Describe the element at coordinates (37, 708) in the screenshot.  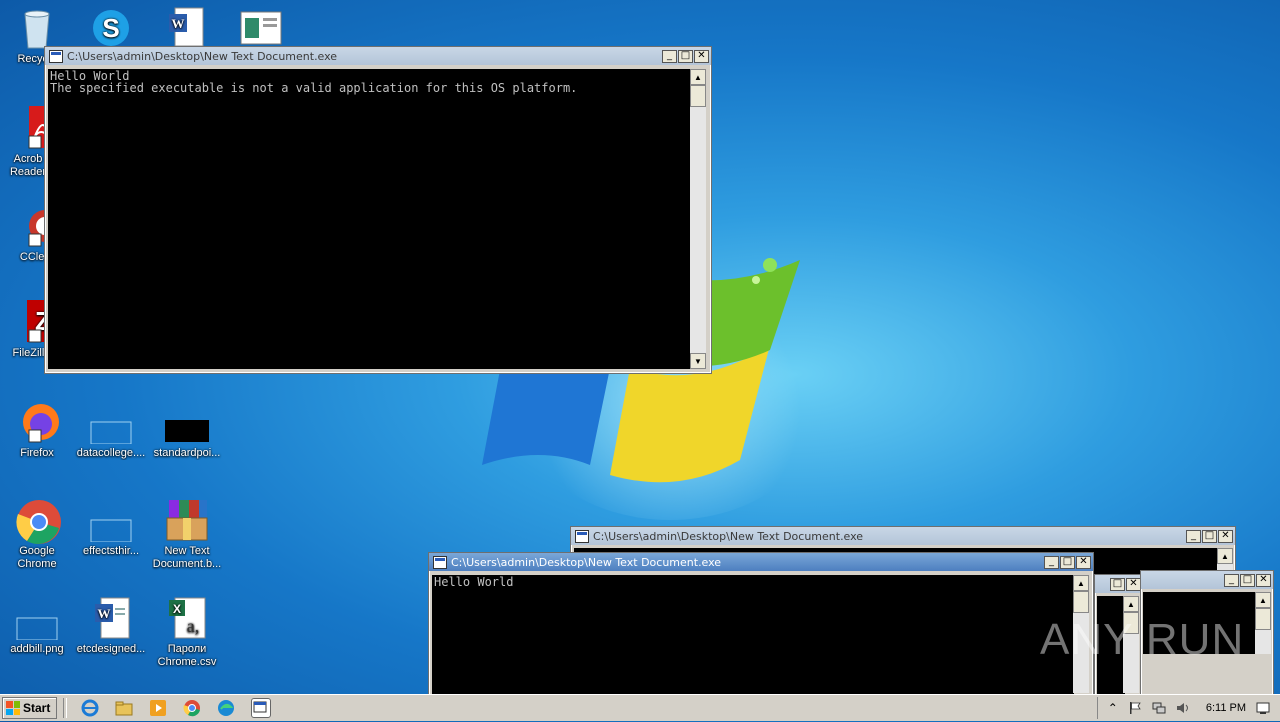
I see `start-label: Start` at that location.